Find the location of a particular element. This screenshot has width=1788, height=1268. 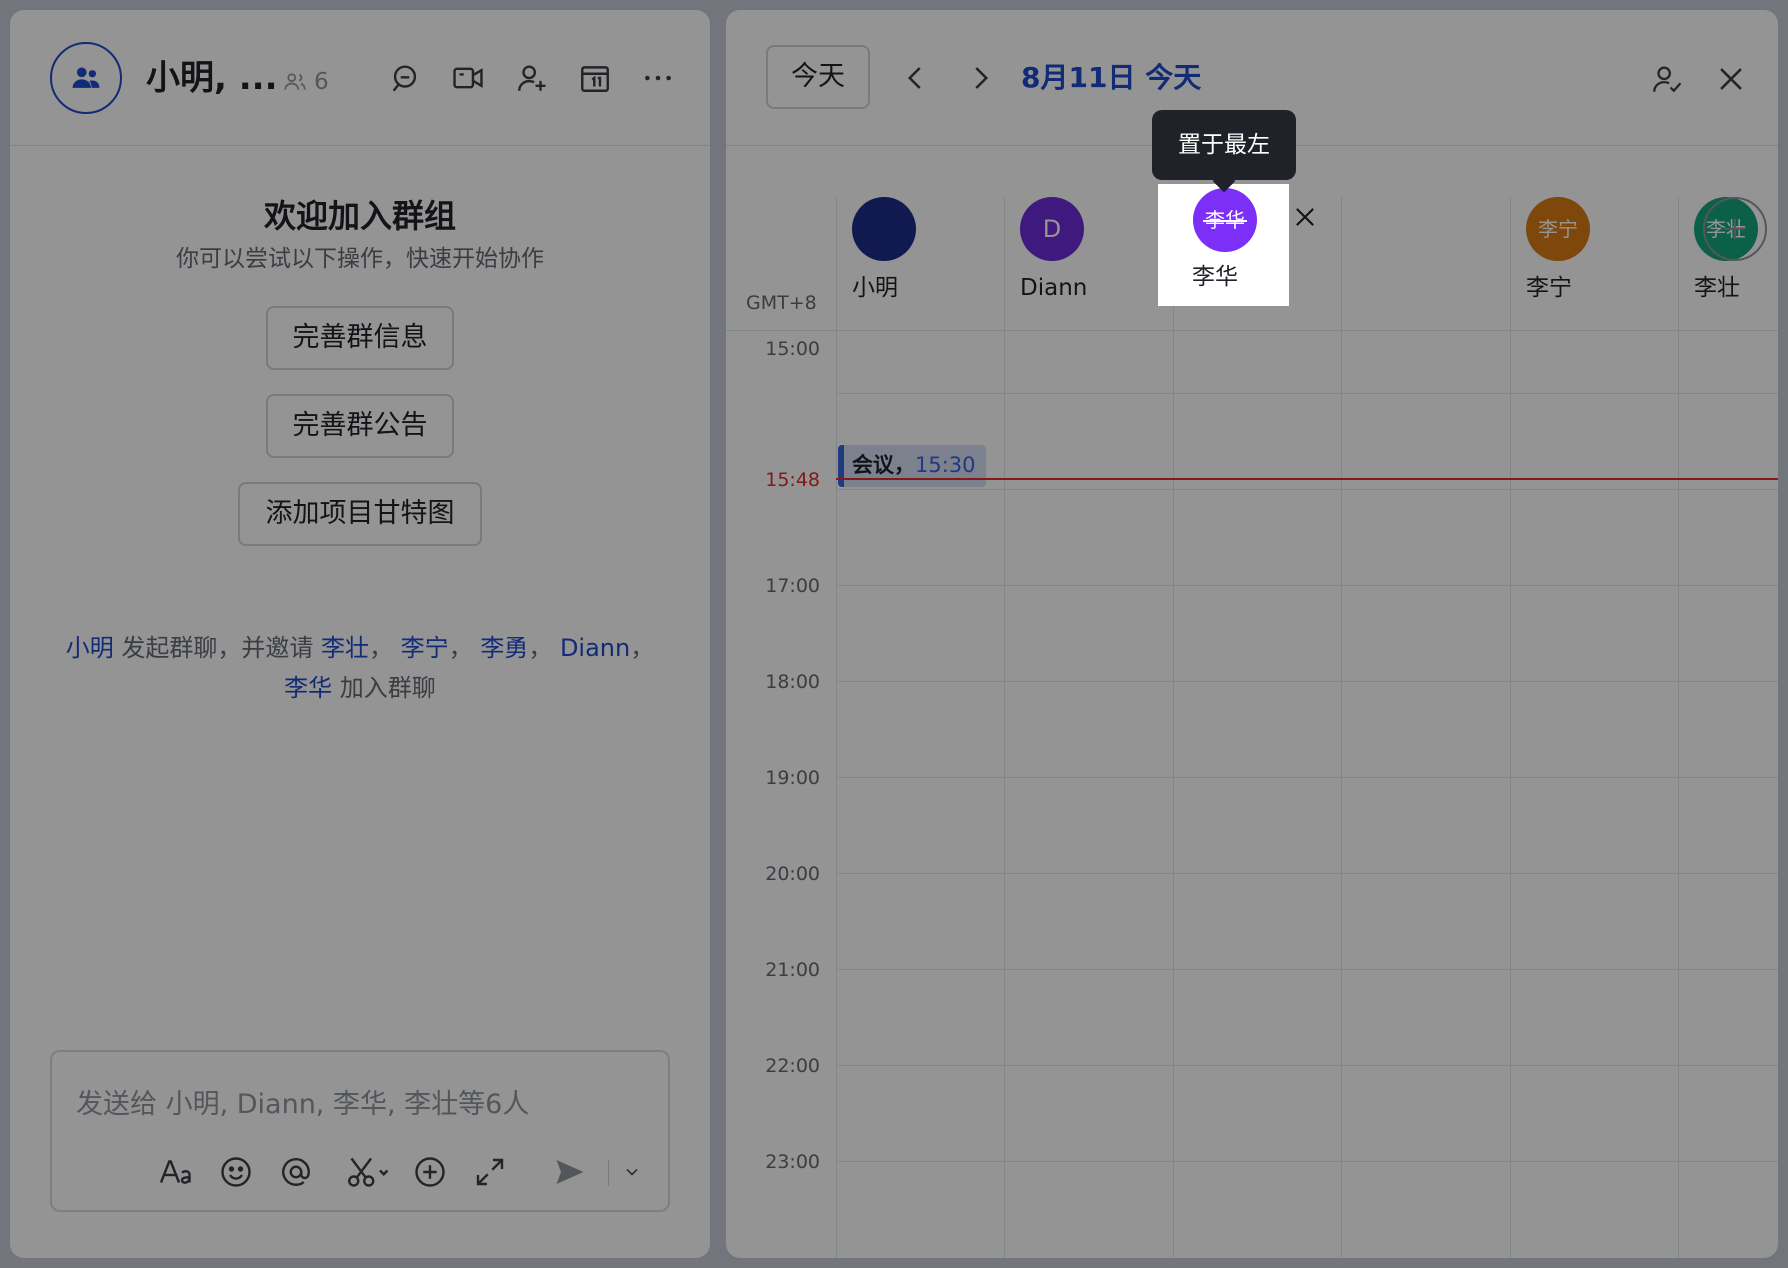

current-time-label: 15:48 is located at coordinates (792, 480).